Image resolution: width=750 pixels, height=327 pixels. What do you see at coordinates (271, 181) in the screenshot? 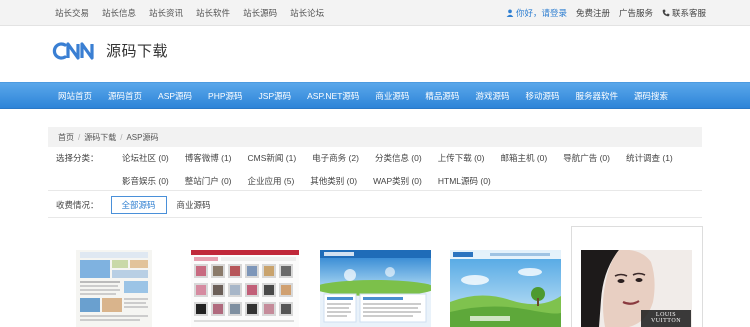
I see `category-enterprise: 企业应用 (5)` at bounding box center [271, 181].